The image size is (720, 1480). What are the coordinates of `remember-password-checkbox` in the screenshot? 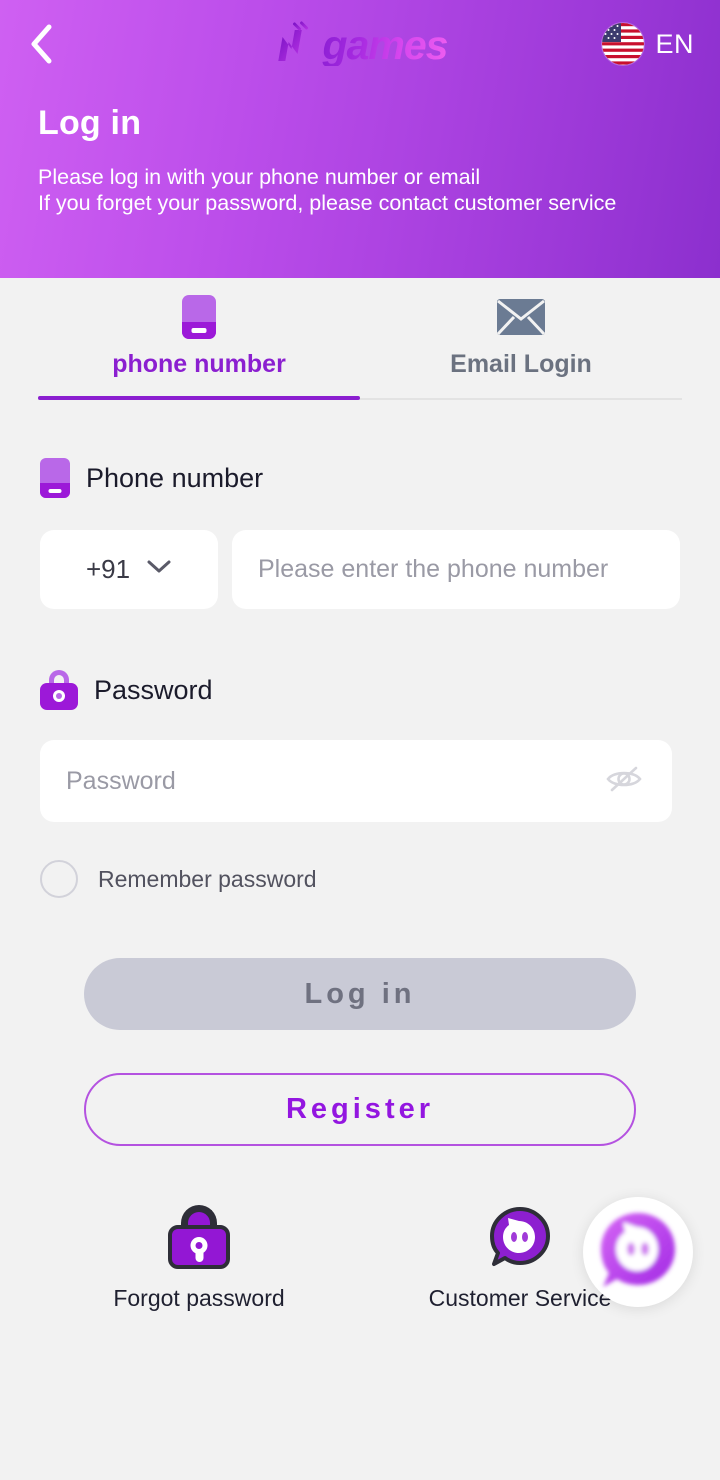 It's located at (59, 879).